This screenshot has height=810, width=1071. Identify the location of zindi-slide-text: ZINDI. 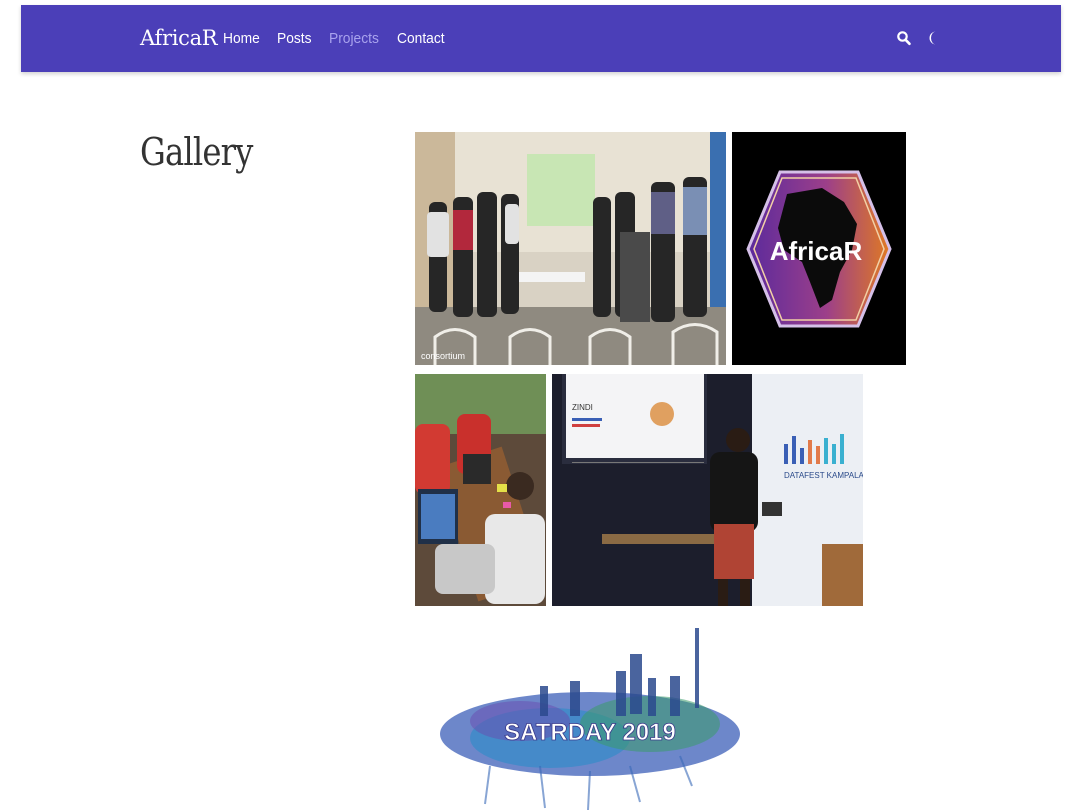
(582, 407).